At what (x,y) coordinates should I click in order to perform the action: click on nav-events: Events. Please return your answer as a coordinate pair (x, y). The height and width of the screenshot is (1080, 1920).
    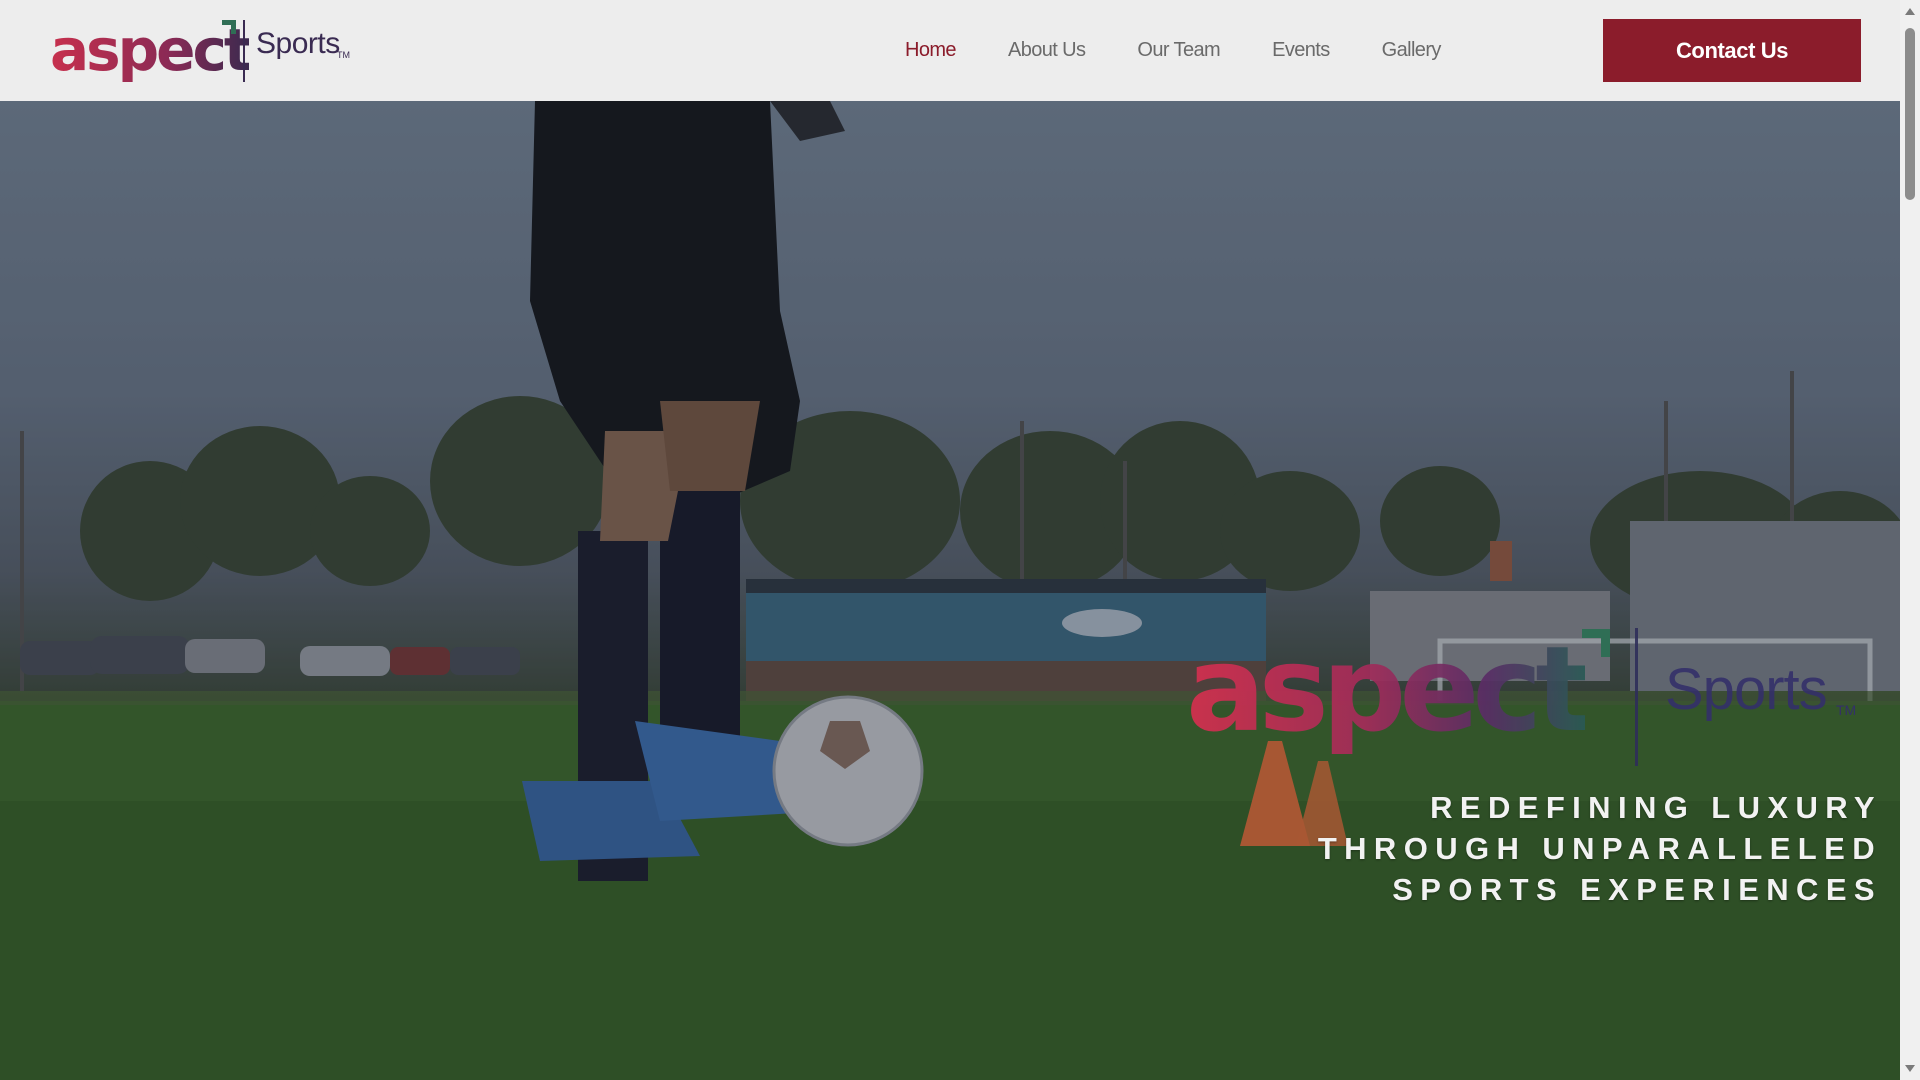
    Looking at the image, I should click on (1301, 50).